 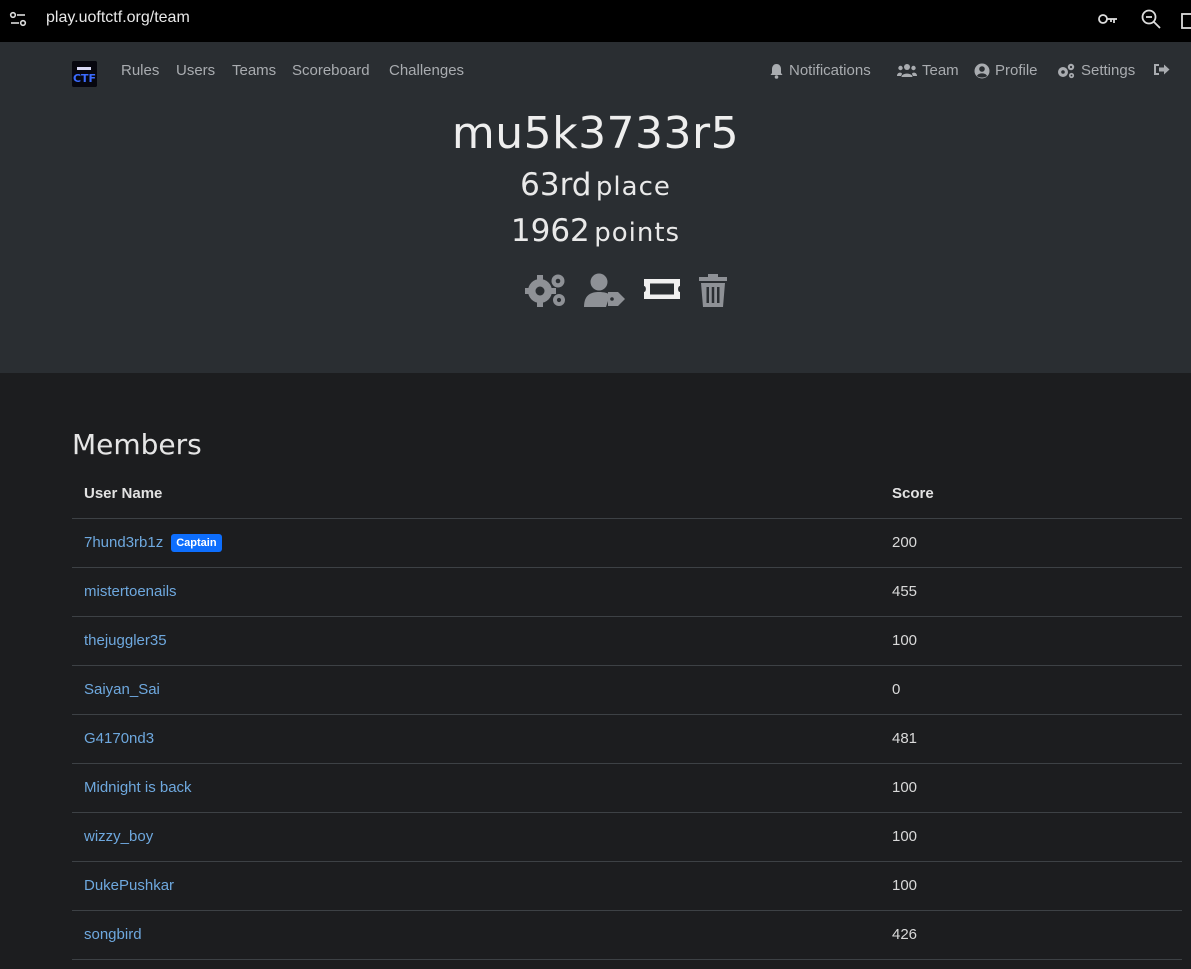 What do you see at coordinates (1108, 70) in the screenshot?
I see `nav-settings-label: Settings` at bounding box center [1108, 70].